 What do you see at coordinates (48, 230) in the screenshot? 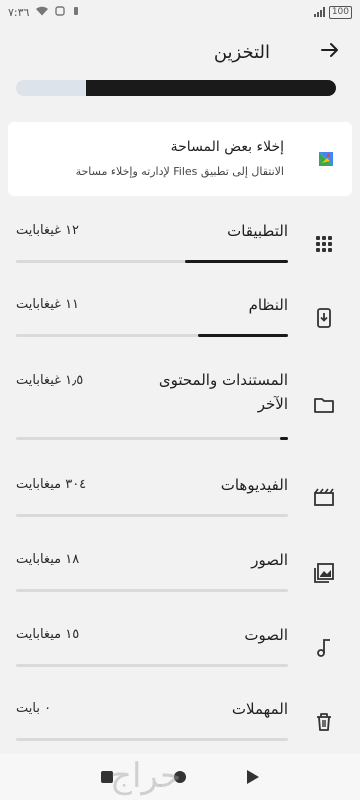
I see `category-size: ١٢ غيغابايت` at bounding box center [48, 230].